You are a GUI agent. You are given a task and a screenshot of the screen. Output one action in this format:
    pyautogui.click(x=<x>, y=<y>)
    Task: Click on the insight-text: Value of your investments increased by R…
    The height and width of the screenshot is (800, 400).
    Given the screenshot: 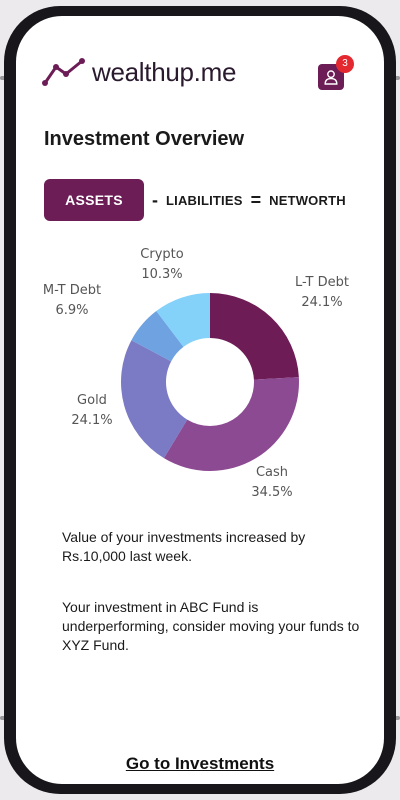 What is the action you would take?
    pyautogui.click(x=184, y=546)
    